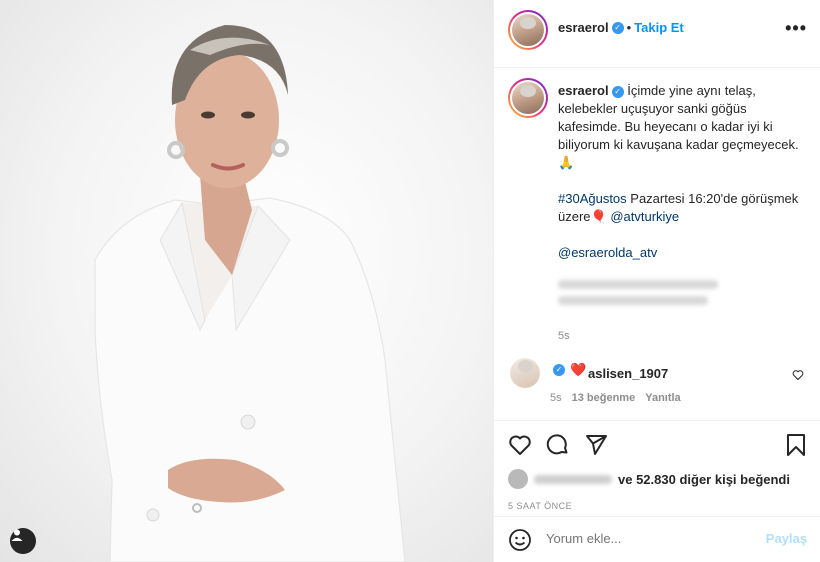  What do you see at coordinates (657, 467) in the screenshot?
I see `post-actions: ve 52.830 diğer kişi beğendi 5 SAAT ÖNCE` at bounding box center [657, 467].